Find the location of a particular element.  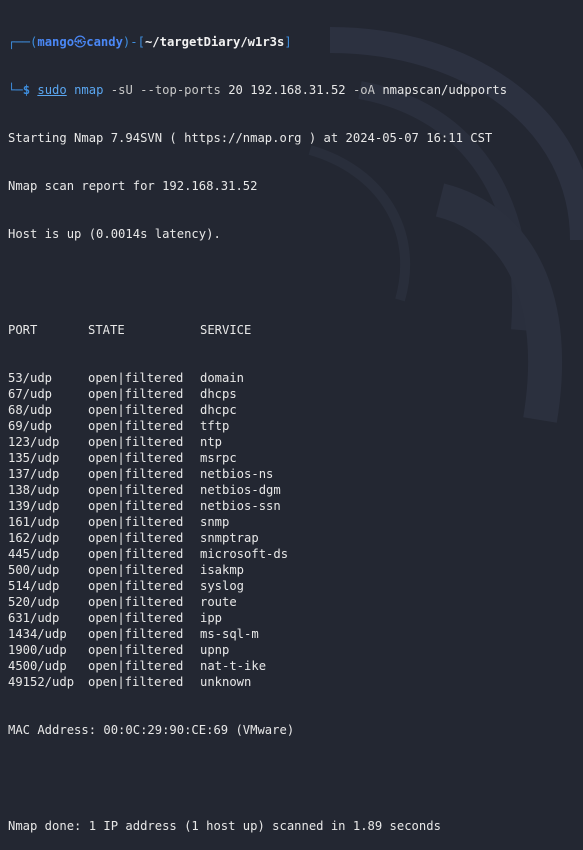

service-cell: domain is located at coordinates (222, 378).